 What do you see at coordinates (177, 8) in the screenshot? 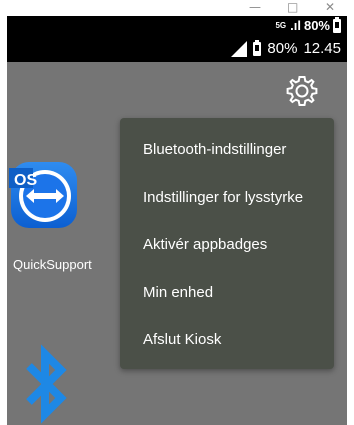
I see `window-titlebar: — □ ✕` at bounding box center [177, 8].